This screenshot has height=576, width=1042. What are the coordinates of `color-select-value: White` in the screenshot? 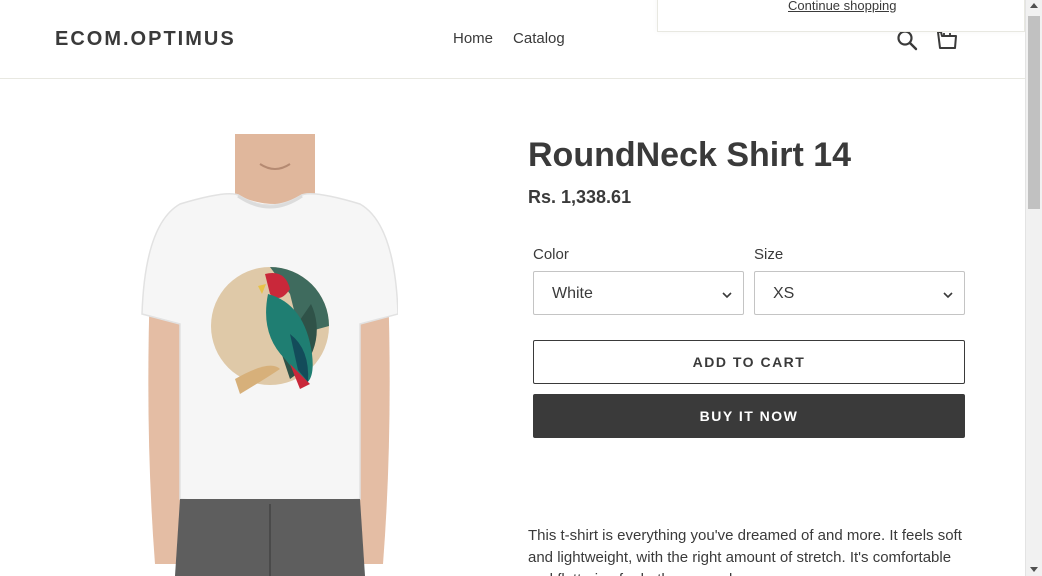 It's located at (572, 293).